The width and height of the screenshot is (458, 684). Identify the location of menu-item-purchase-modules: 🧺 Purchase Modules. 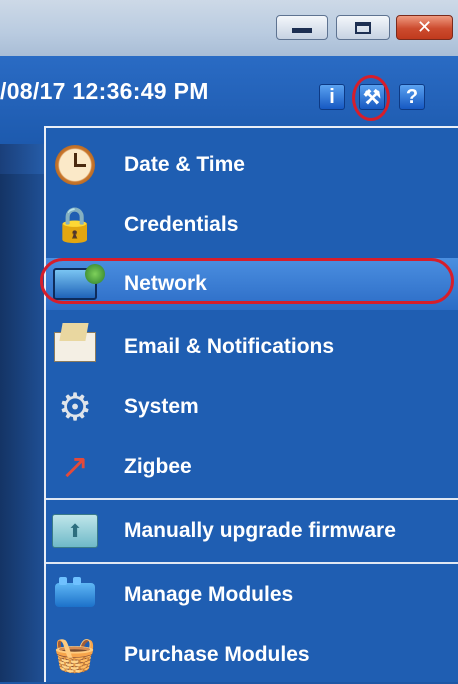
(252, 655).